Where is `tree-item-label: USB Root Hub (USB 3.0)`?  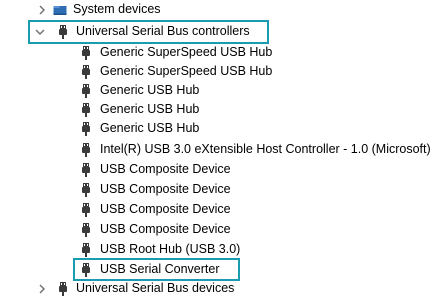
tree-item-label: USB Root Hub (USB 3.0) is located at coordinates (170, 249).